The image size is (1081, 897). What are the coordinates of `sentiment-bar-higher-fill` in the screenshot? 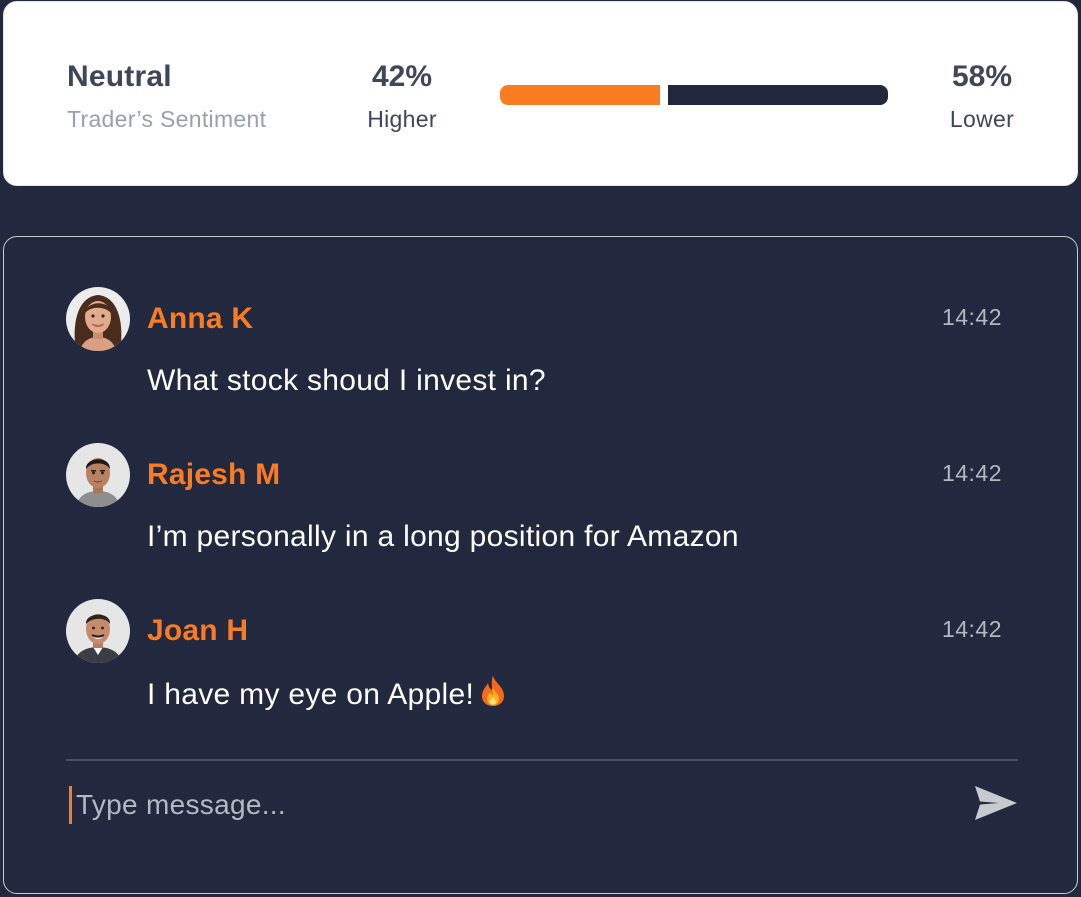 It's located at (580, 95).